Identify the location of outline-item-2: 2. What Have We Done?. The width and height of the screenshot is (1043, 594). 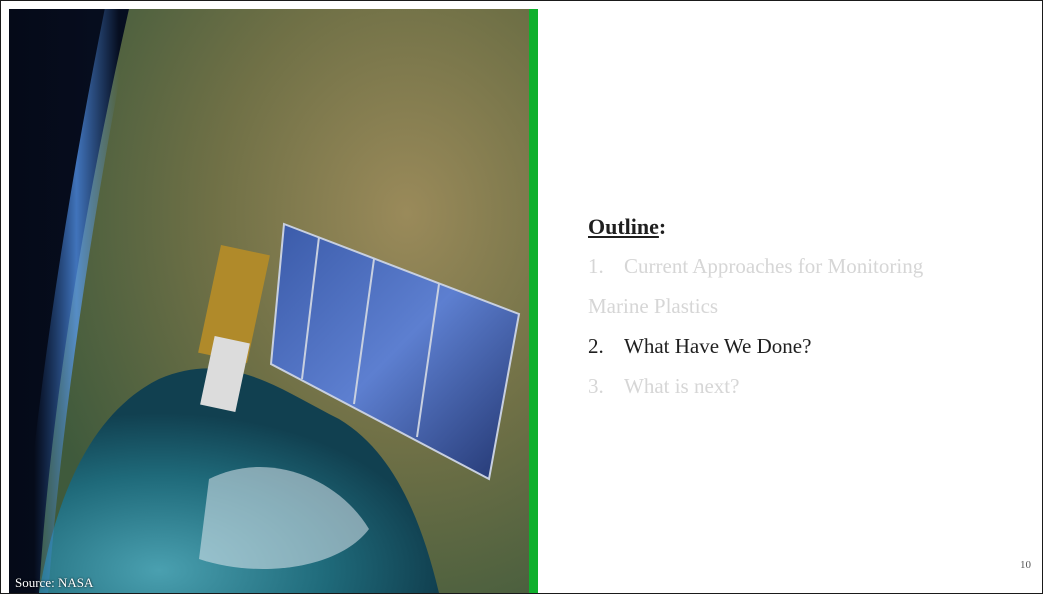
(803, 346).